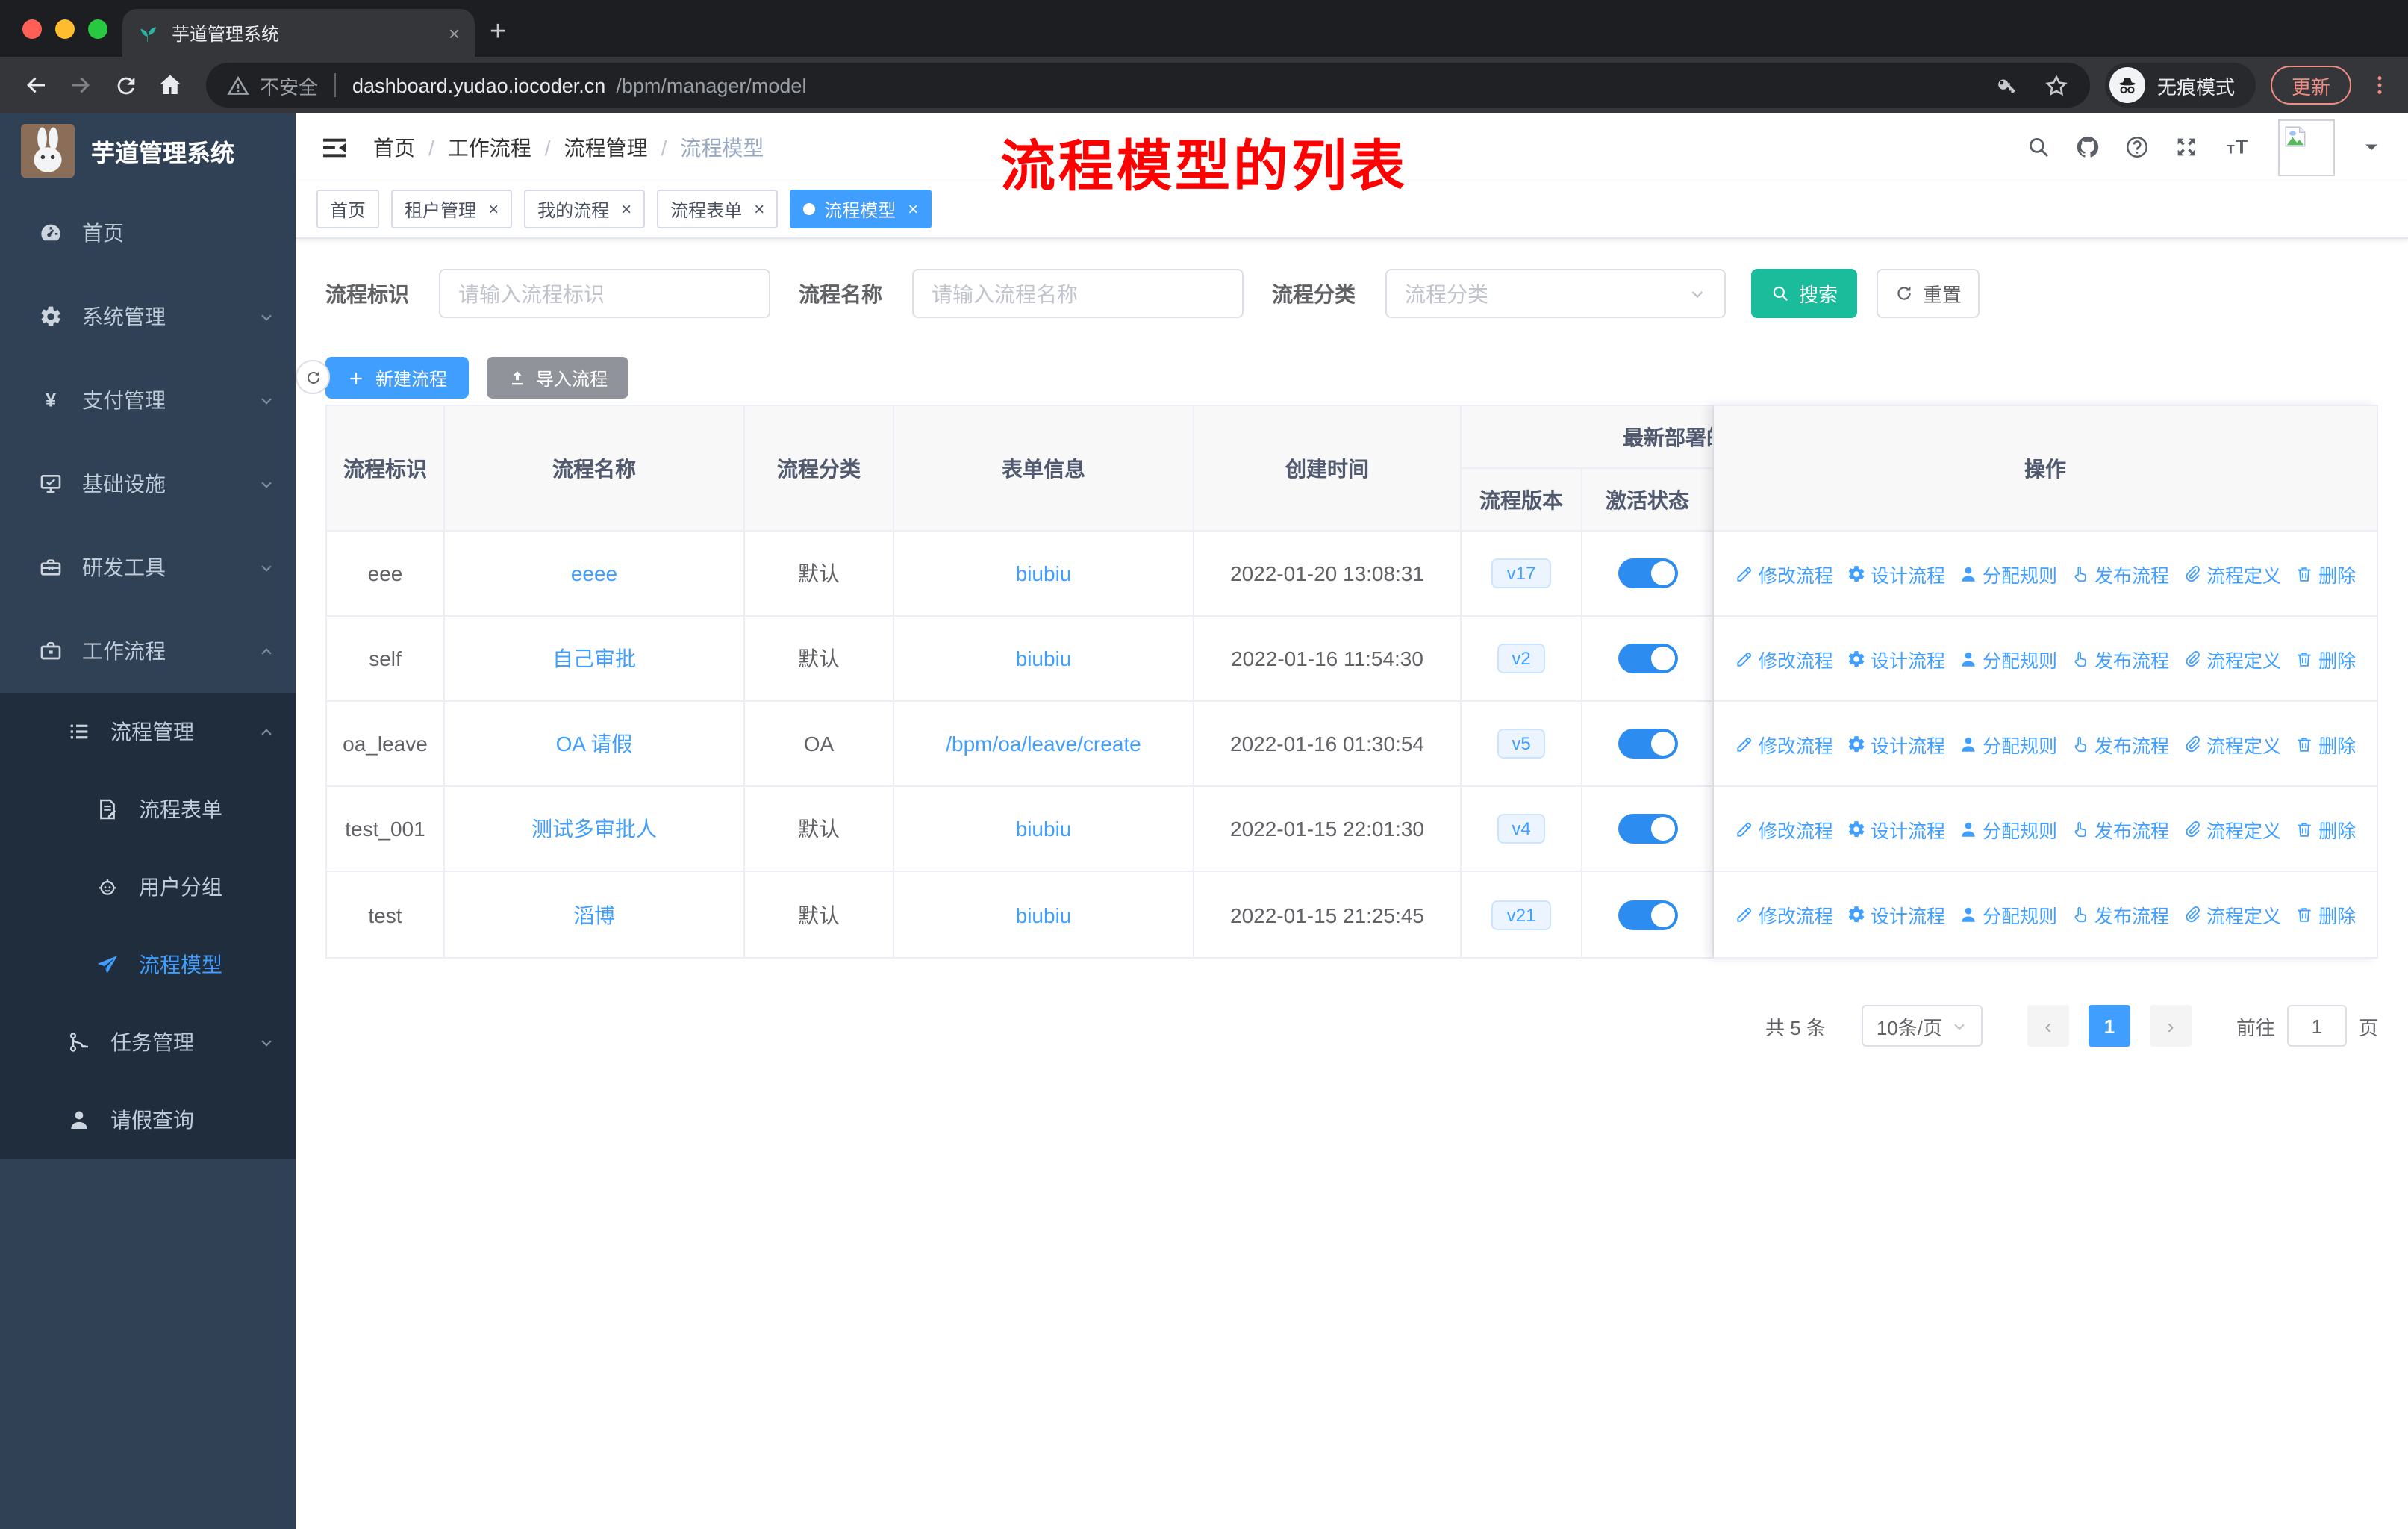 This screenshot has width=2408, height=1529. I want to click on goto-page-input, so click(2316, 1026).